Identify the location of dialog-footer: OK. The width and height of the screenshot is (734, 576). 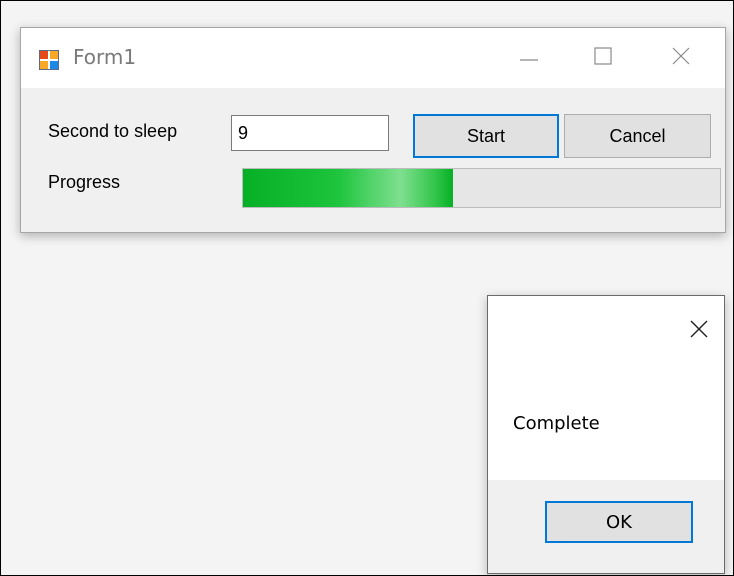
(606, 526).